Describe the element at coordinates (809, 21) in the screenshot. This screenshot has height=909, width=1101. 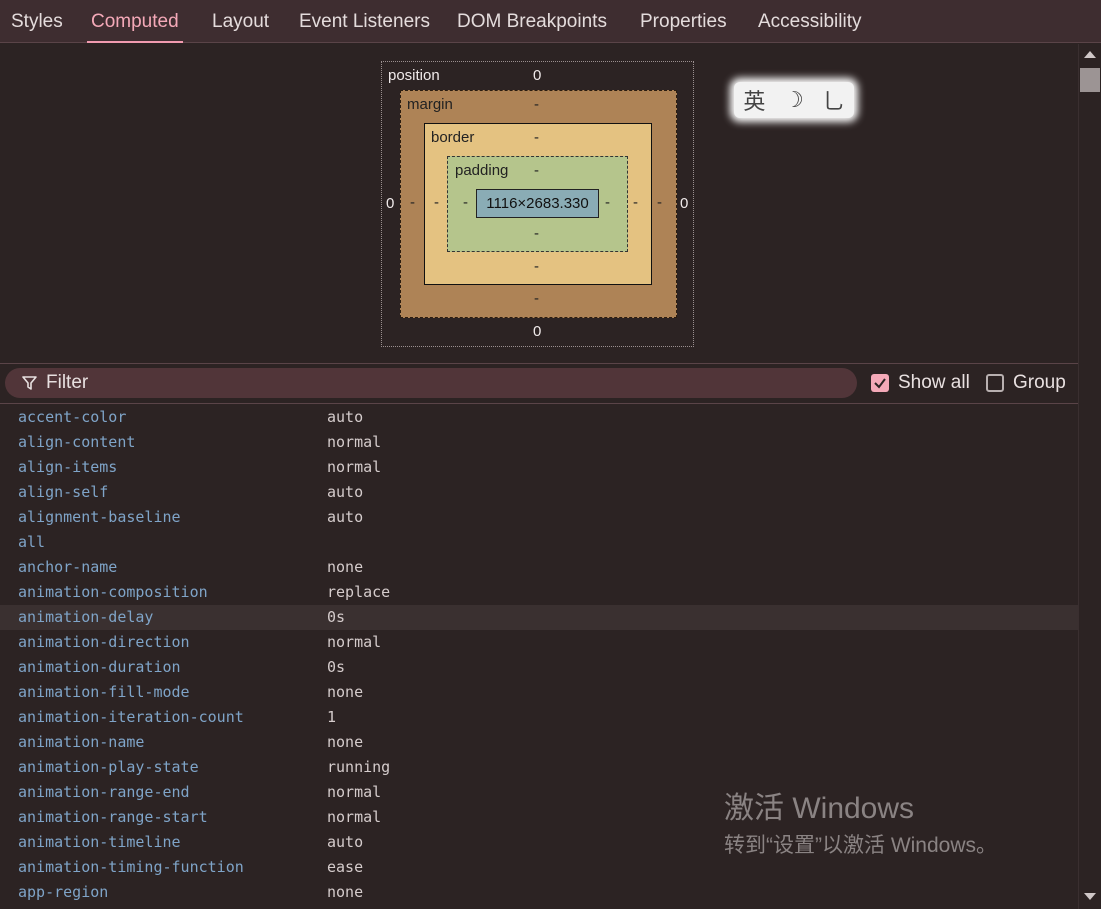
I see `tab-accessibility: Accessibility` at that location.